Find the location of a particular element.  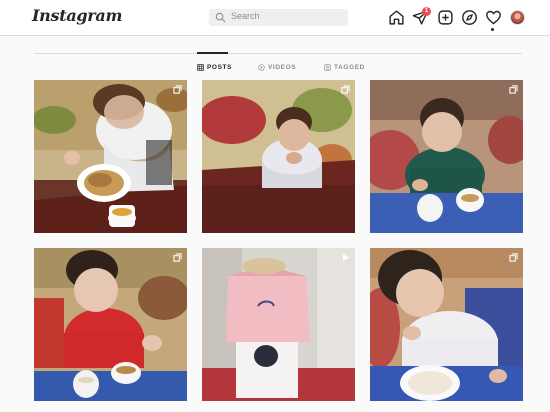

tab-videos-label: VIDEOS is located at coordinates (282, 67).